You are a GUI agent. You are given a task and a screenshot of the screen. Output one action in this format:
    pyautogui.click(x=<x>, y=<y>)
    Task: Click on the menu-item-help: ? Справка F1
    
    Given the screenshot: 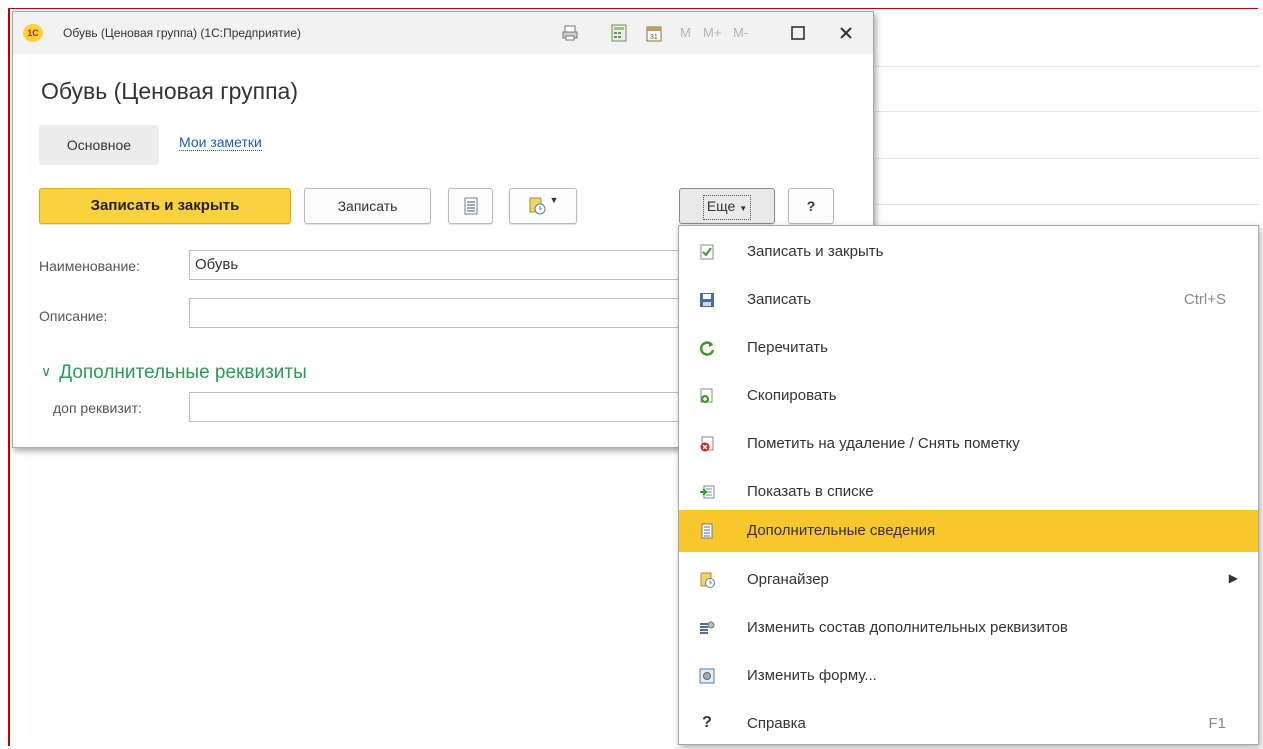 What is the action you would take?
    pyautogui.click(x=968, y=724)
    